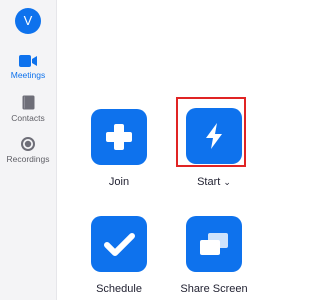 This screenshot has height=300, width=320. I want to click on share-screen-label: Share Screen, so click(214, 289).